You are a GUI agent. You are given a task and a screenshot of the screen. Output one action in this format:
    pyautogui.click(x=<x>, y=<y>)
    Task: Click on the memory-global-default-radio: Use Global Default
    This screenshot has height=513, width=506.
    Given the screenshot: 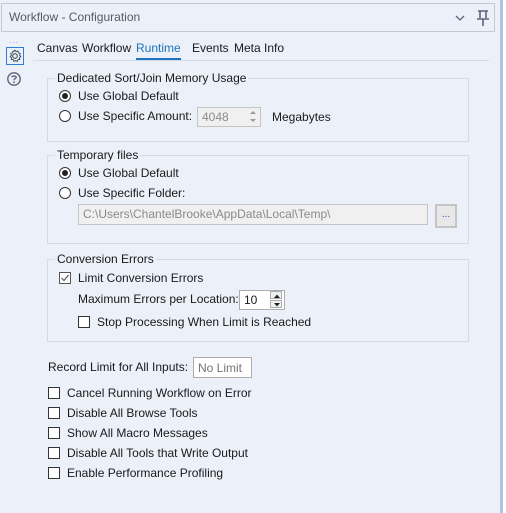 What is the action you would take?
    pyautogui.click(x=119, y=96)
    